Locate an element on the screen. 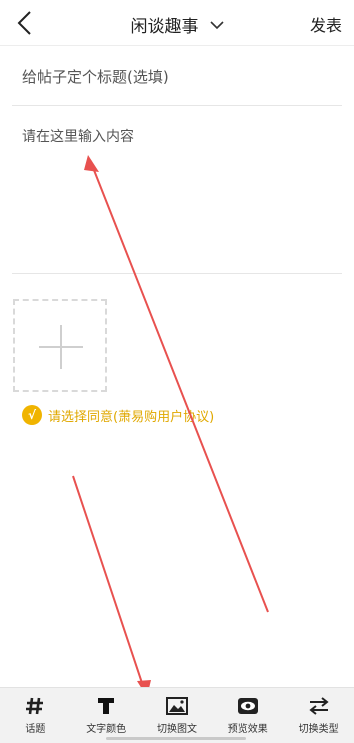 The height and width of the screenshot is (743, 354). editor-toolbar: 话题 文字颜色 切换图文 预览效果 切换类型 is located at coordinates (177, 715).